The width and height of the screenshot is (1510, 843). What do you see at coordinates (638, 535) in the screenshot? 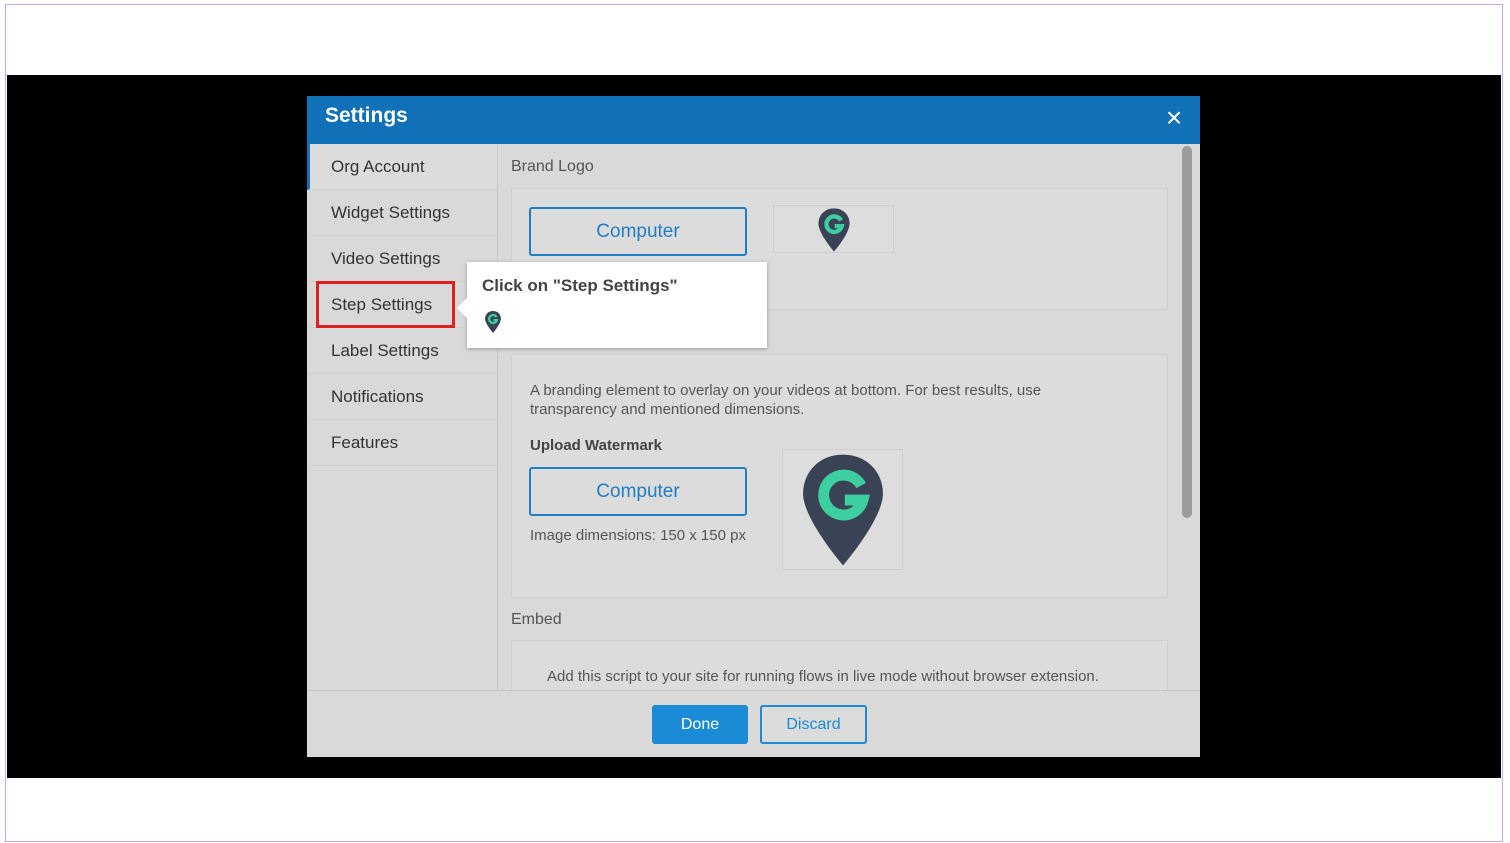
I see `image-dimensions-text: Image dimensions: 150 x 150 px` at bounding box center [638, 535].